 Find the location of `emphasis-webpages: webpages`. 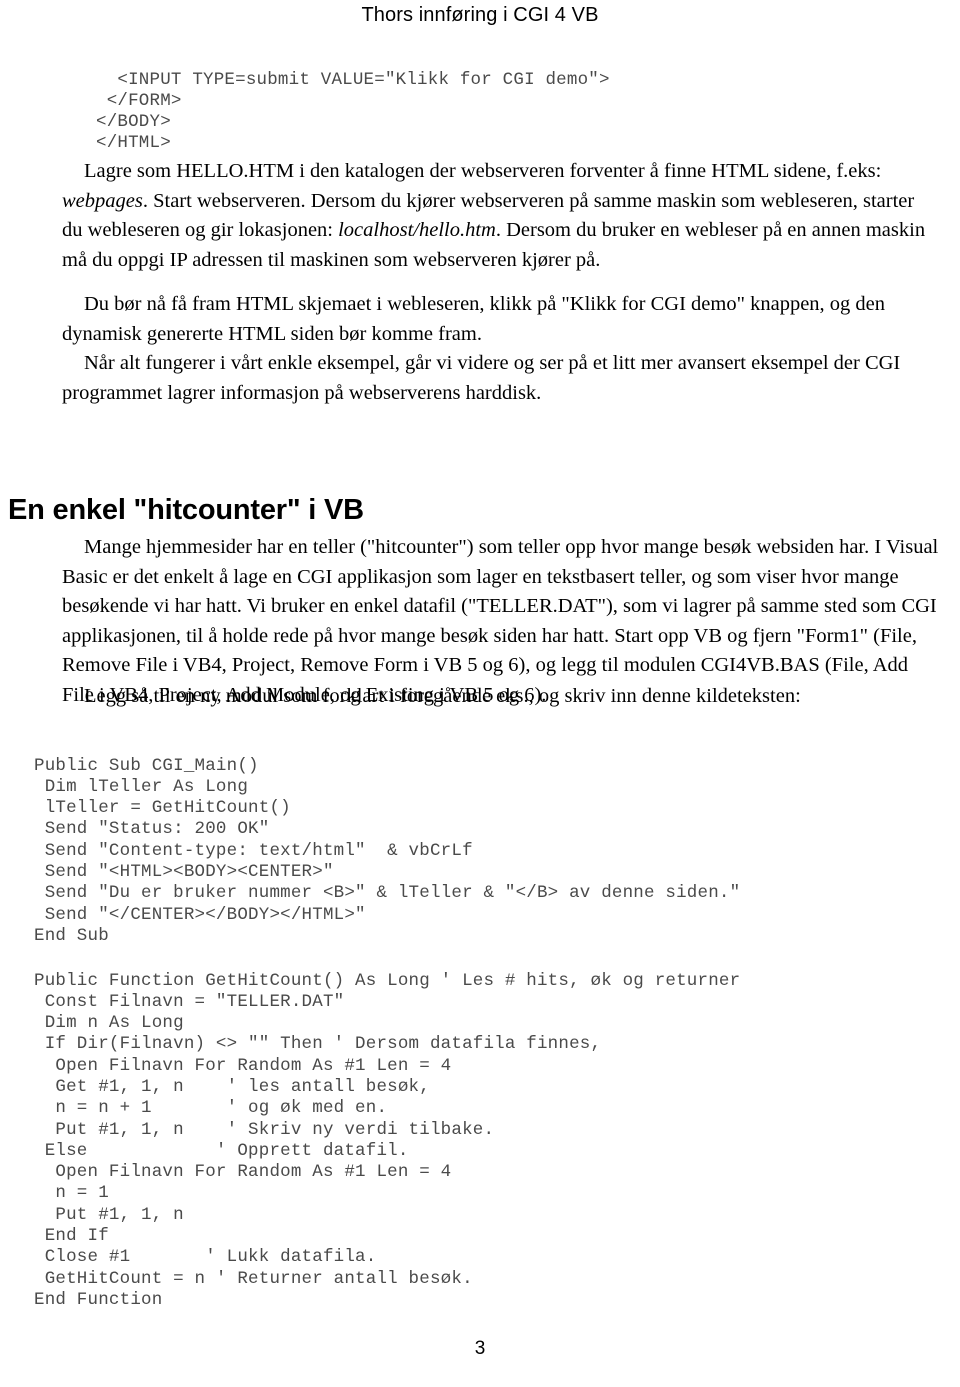

emphasis-webpages: webpages is located at coordinates (102, 200).